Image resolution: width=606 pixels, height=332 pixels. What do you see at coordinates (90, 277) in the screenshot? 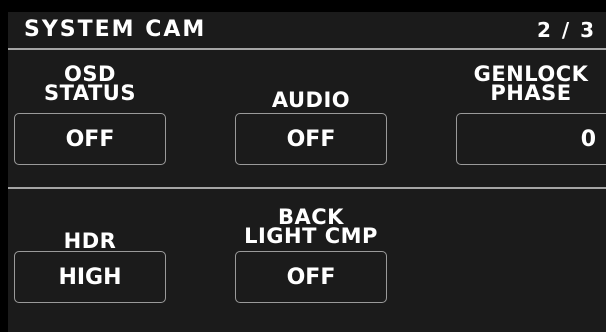
I see `hdr-value-button: HIGH` at bounding box center [90, 277].